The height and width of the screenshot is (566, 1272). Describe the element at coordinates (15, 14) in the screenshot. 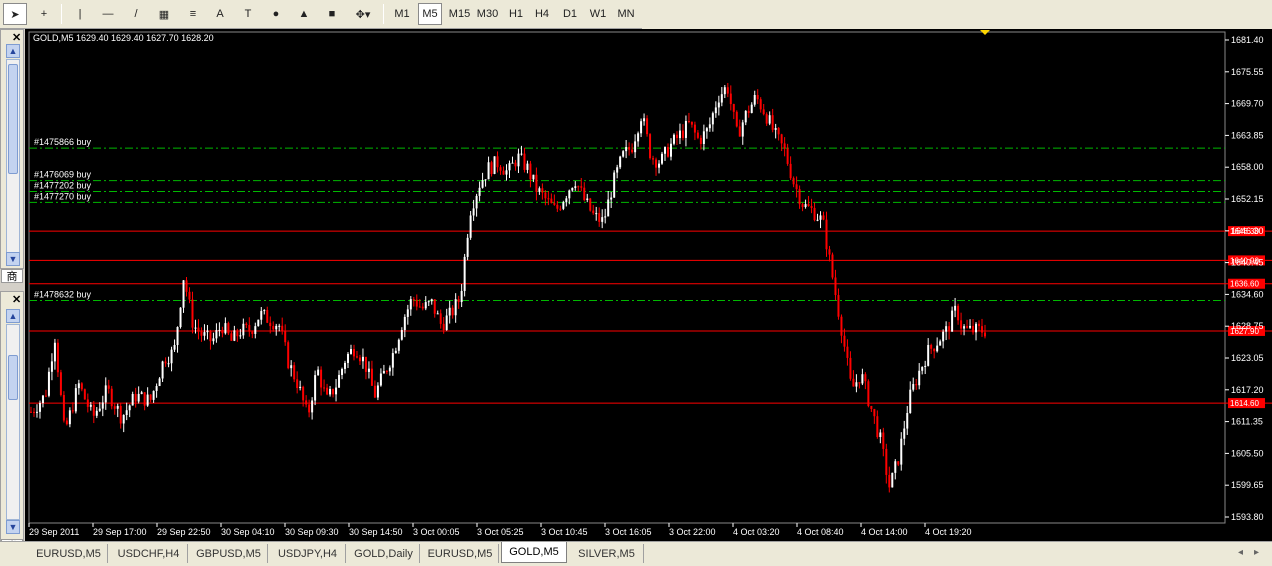

I see `cursor-icon: ➤` at that location.